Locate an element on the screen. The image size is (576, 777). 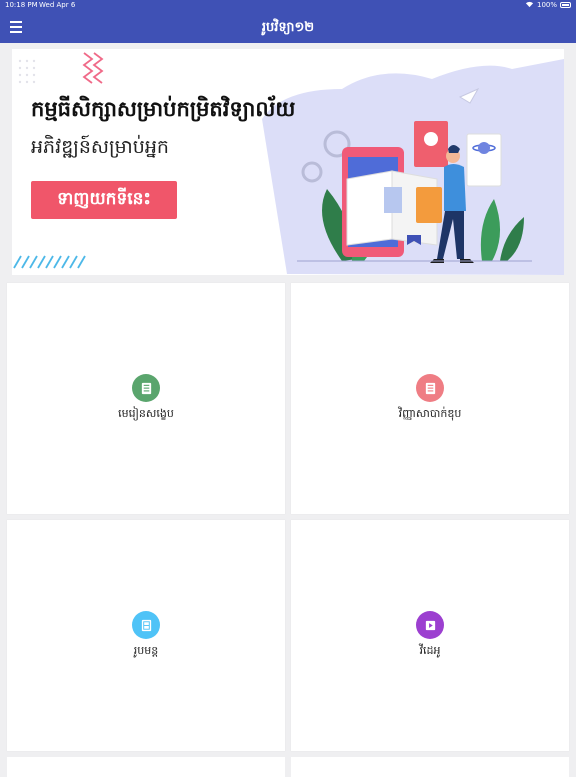
battery-icon is located at coordinates (565, 5).